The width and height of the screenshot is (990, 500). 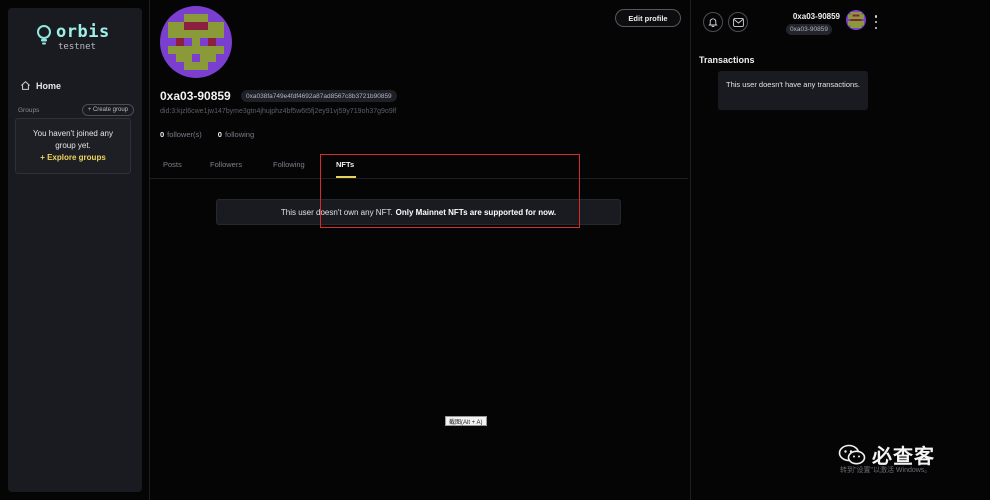 I want to click on sidebar-item-home: Home, so click(x=40, y=85).